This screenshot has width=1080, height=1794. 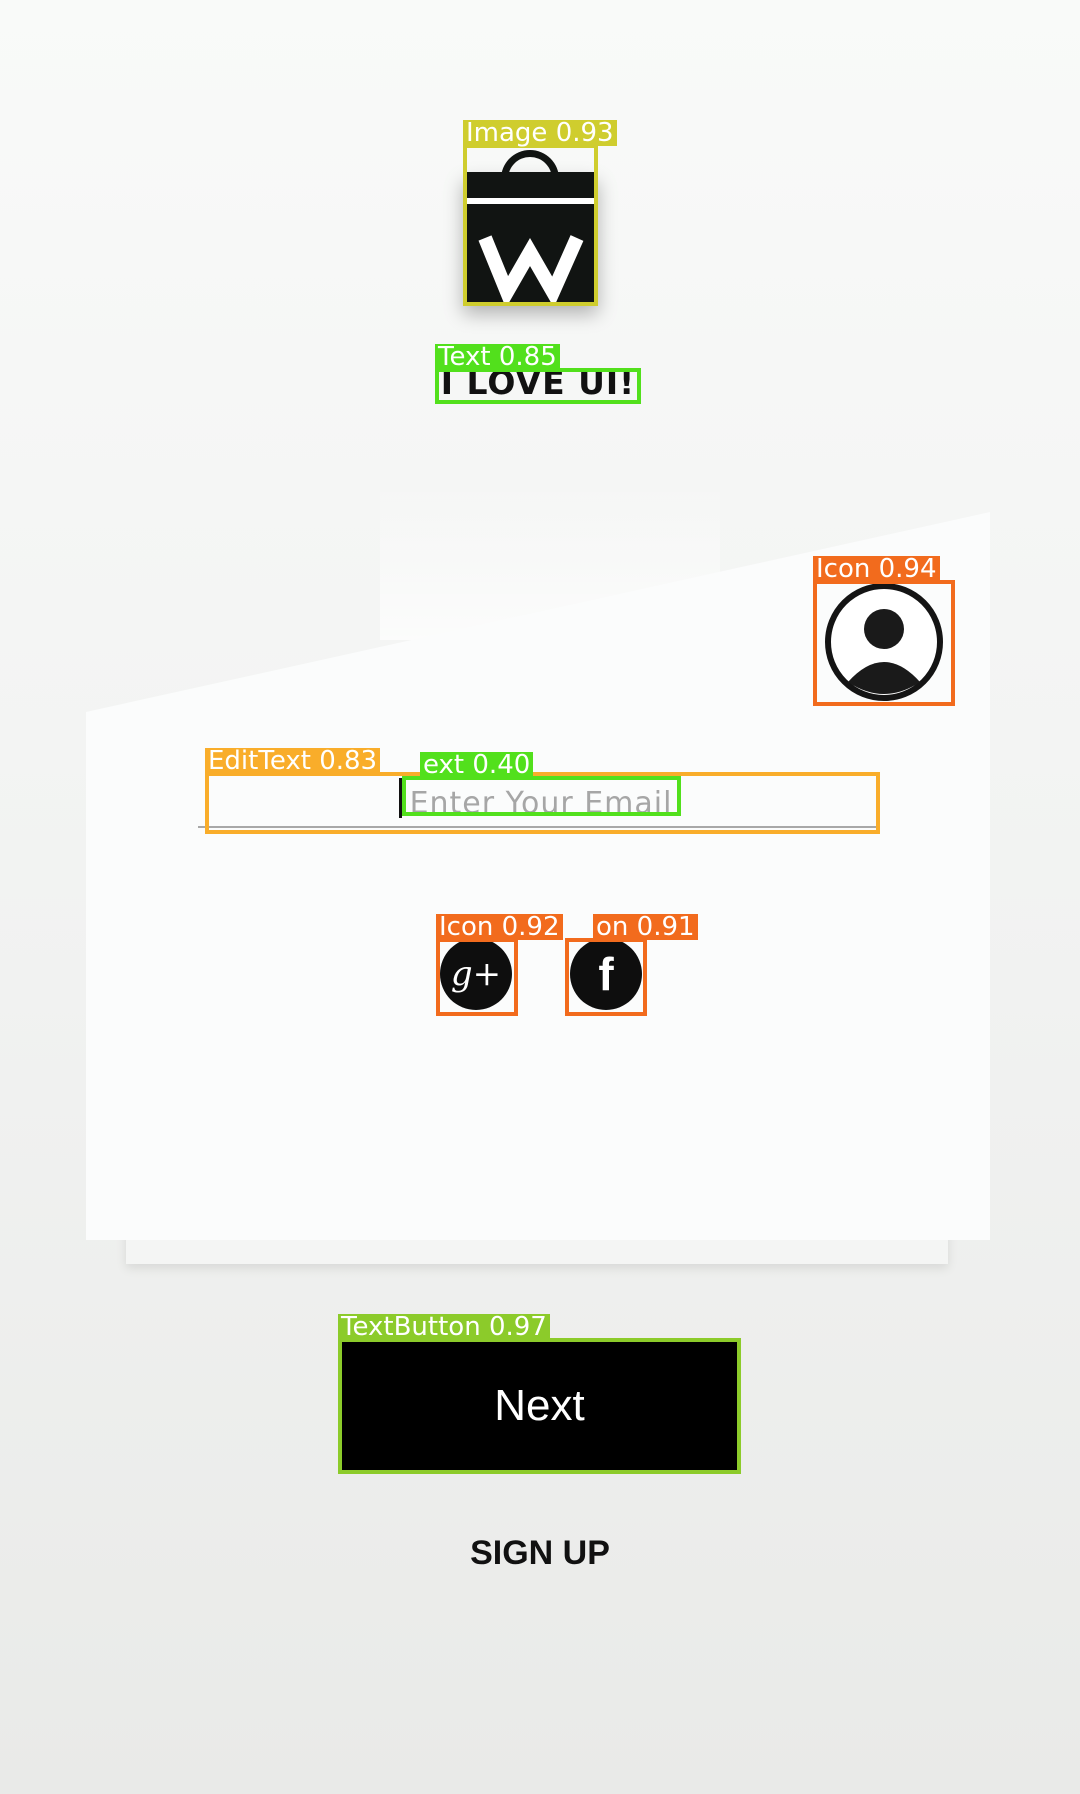 What do you see at coordinates (538, 374) in the screenshot?
I see `detection-box-text: Text 0.85` at bounding box center [538, 374].